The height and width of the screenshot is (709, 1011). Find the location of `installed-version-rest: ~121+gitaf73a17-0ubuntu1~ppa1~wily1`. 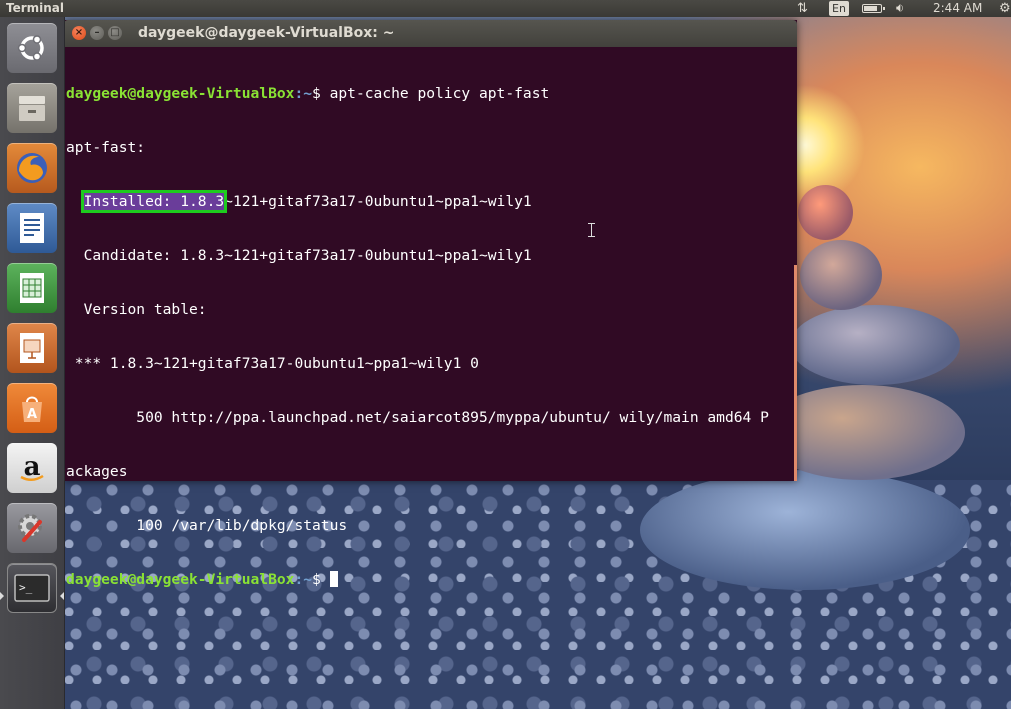

installed-version-rest: ~121+gitaf73a17-0ubuntu1~ppa1~wily1 is located at coordinates (378, 201).